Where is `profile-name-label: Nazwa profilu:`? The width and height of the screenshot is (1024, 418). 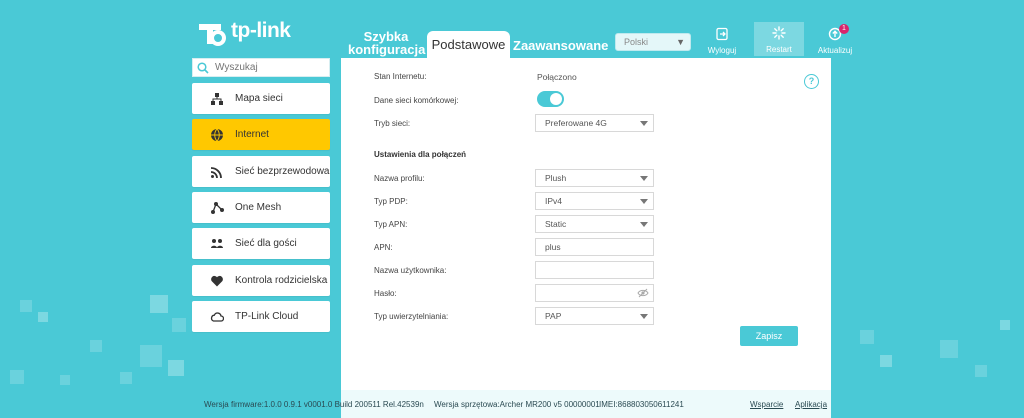
profile-name-label: Nazwa profilu: is located at coordinates (399, 178).